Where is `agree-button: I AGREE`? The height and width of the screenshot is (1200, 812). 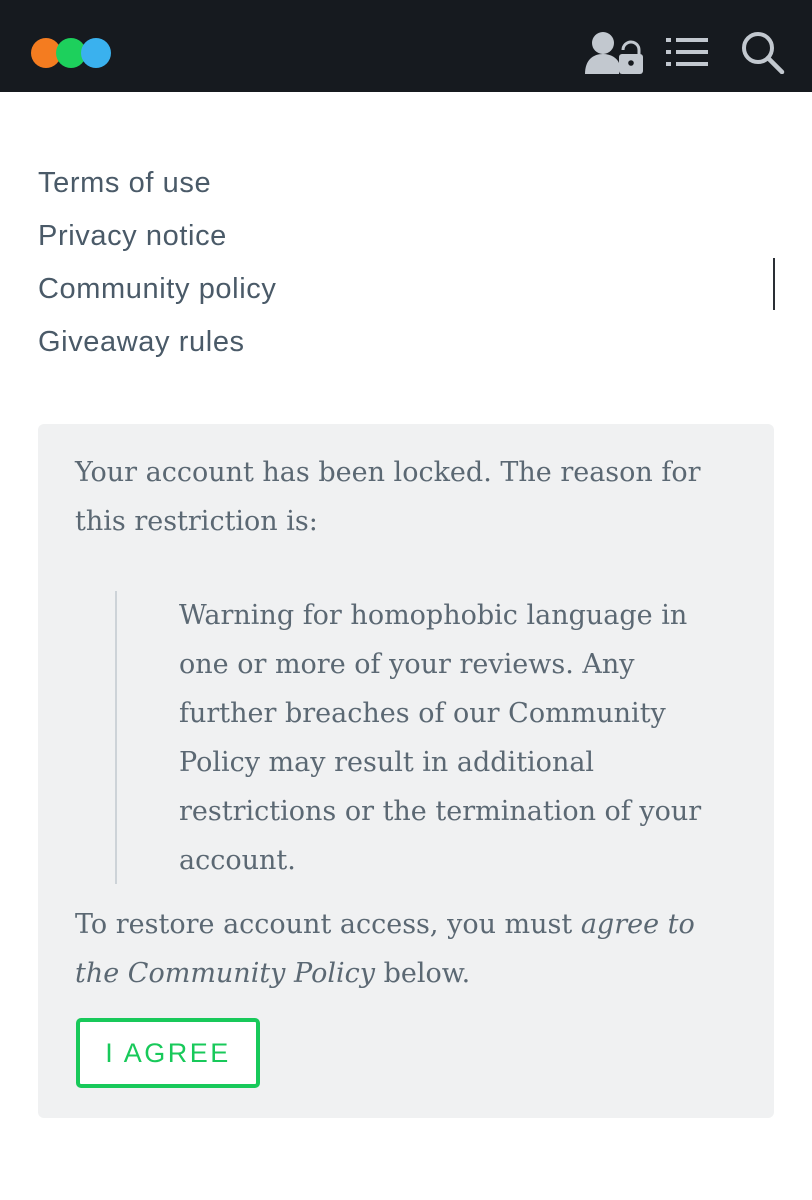 agree-button: I AGREE is located at coordinates (168, 1053).